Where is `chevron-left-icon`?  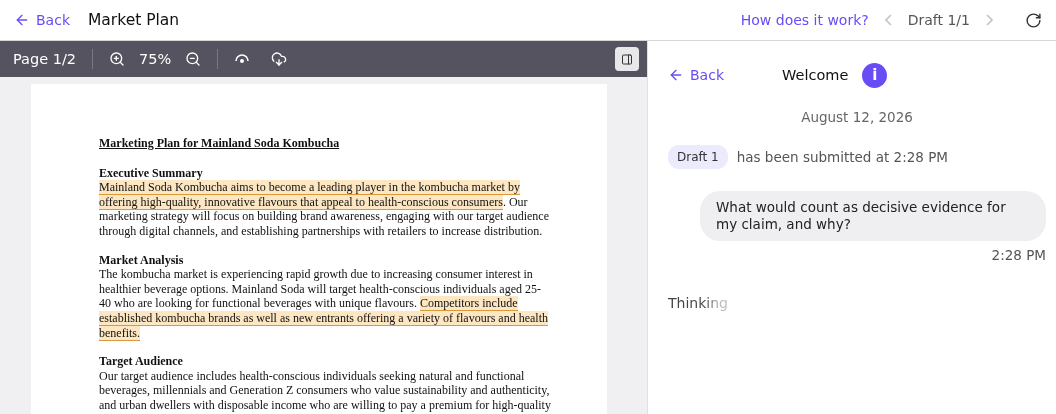 chevron-left-icon is located at coordinates (888, 20).